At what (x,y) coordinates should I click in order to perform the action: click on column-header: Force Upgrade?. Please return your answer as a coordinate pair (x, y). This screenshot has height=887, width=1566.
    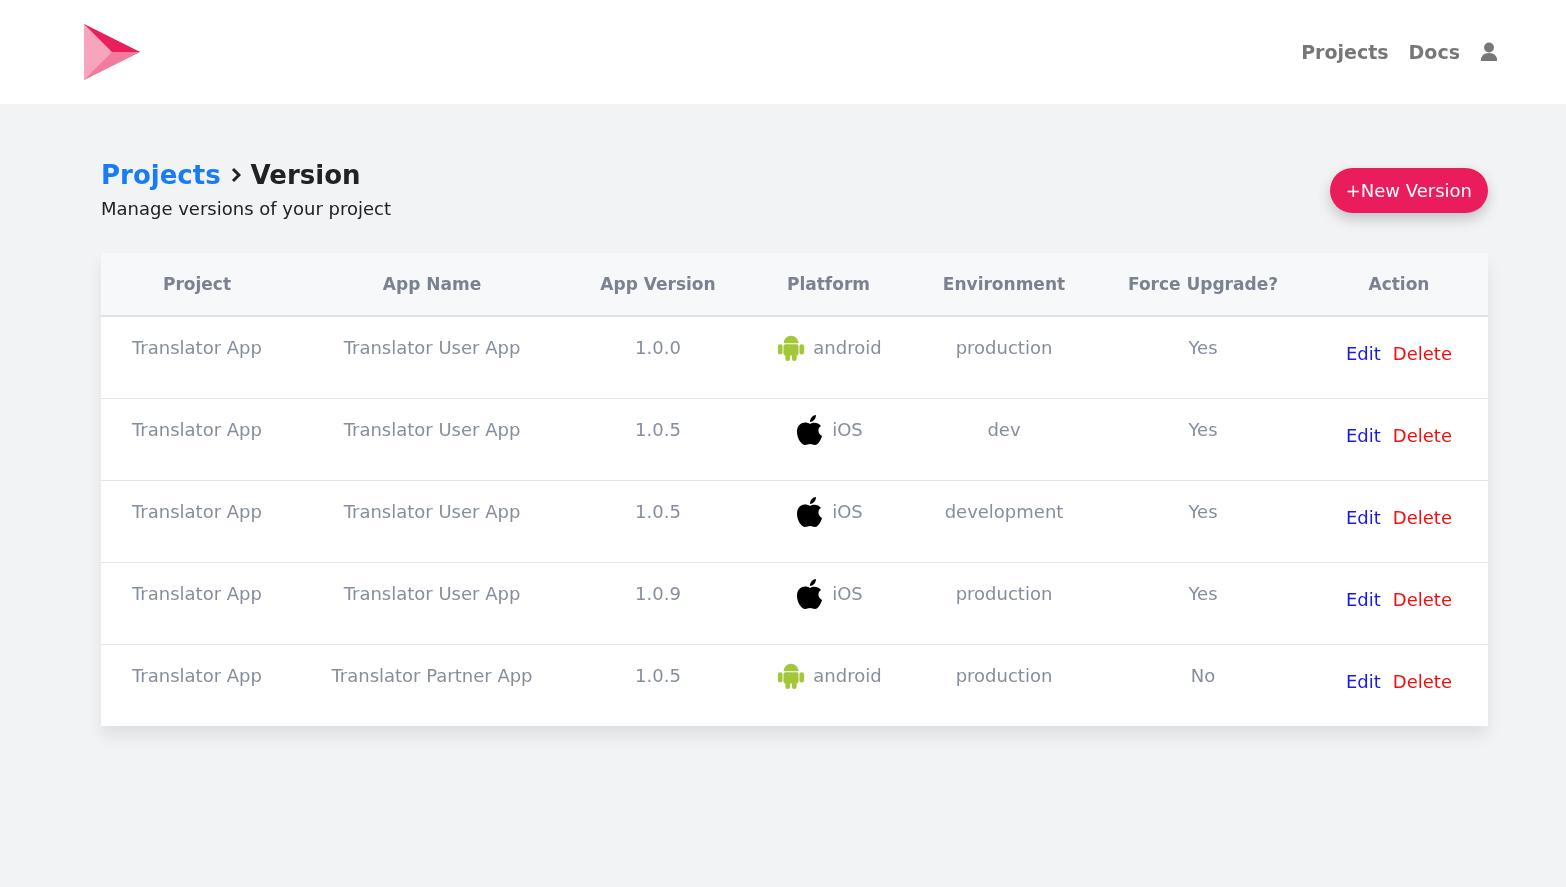
    Looking at the image, I should click on (1203, 284).